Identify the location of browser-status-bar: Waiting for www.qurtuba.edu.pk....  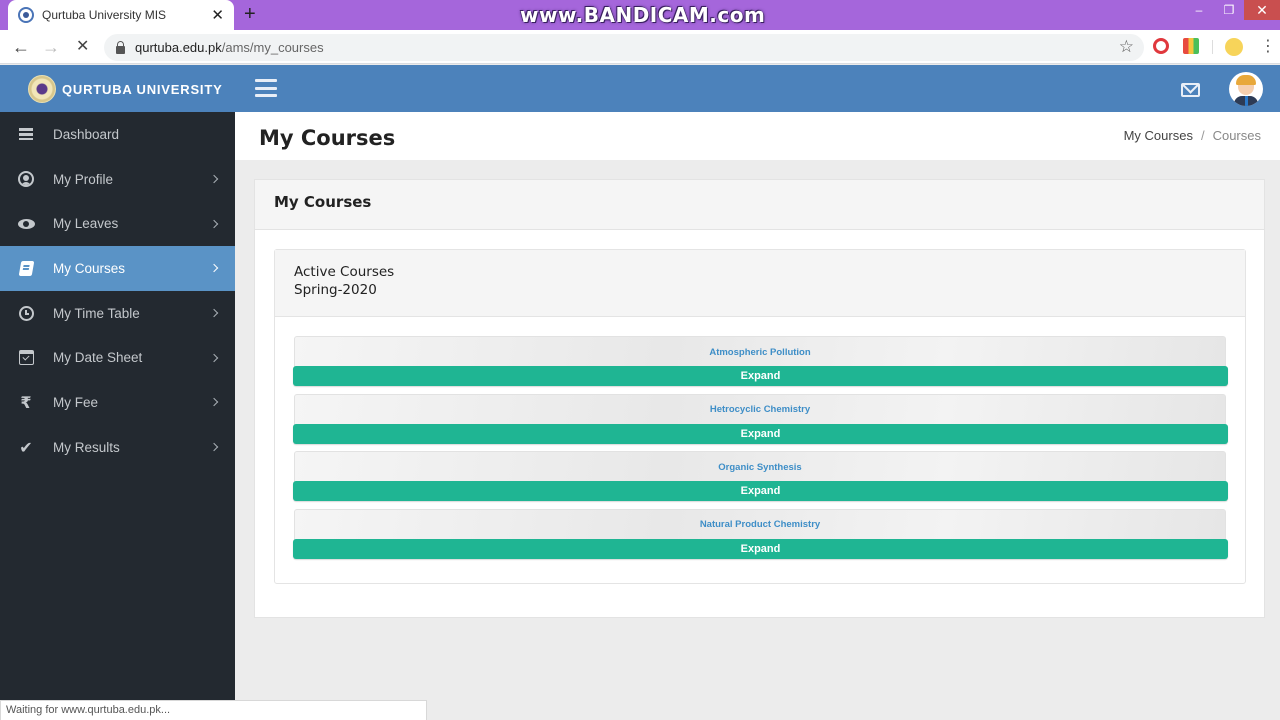
(213, 710).